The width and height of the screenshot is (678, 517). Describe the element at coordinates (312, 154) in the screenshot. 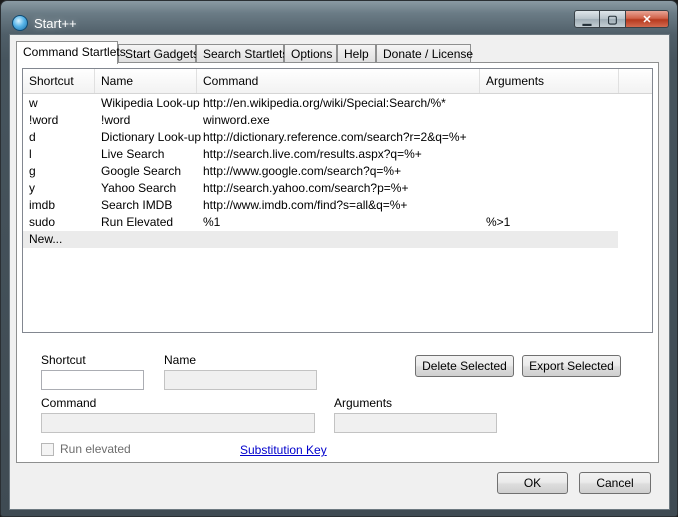

I see `cell-command: http://search.live.com/results.aspx?q=%+` at that location.